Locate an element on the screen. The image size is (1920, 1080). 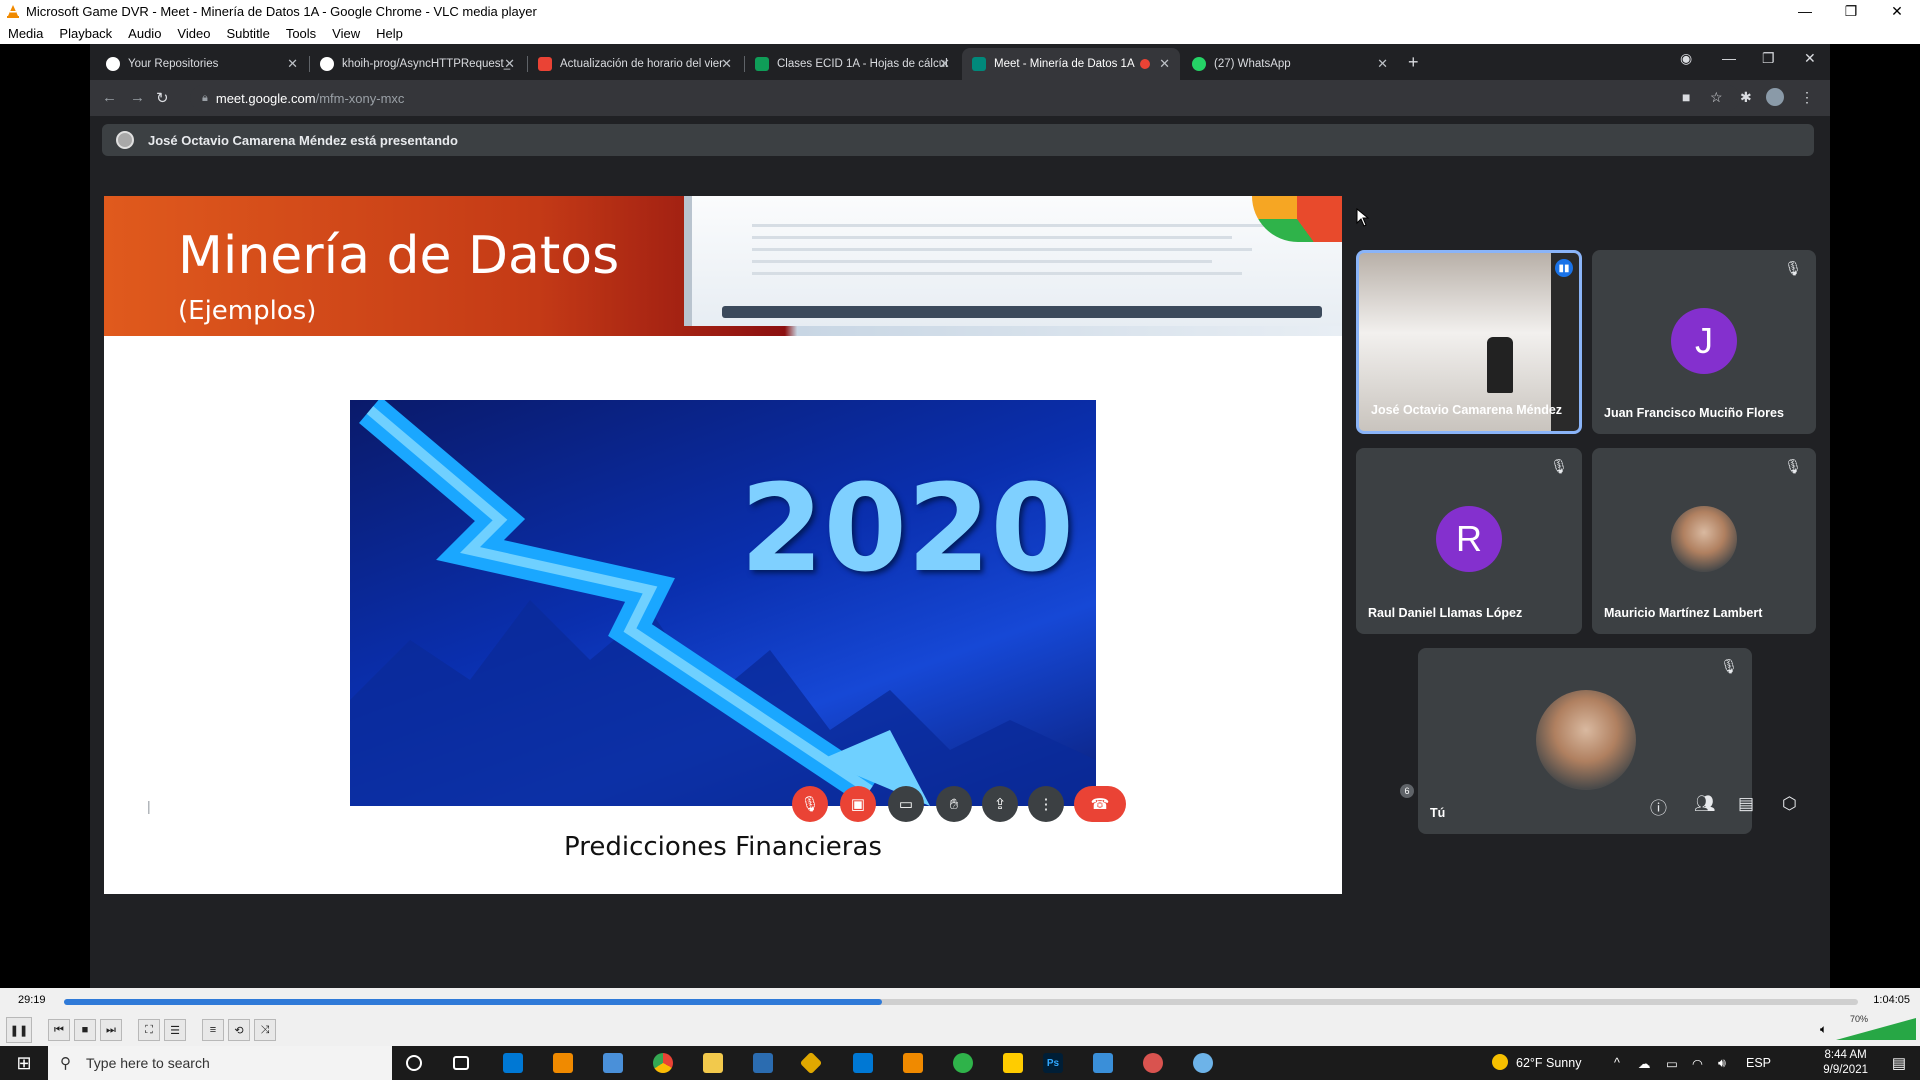
shuffle-icon: ⤨ is located at coordinates (265, 1030).